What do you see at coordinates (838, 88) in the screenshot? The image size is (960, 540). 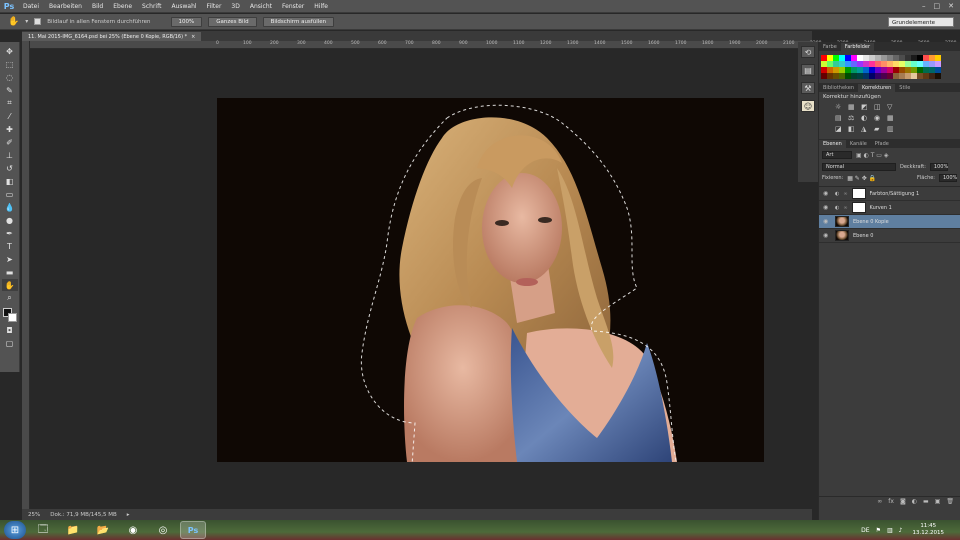 I see `tab-libraries: Bibliotheken` at bounding box center [838, 88].